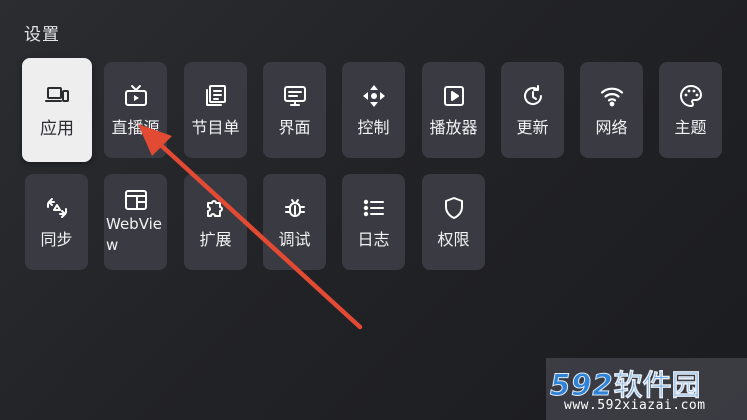  What do you see at coordinates (374, 208) in the screenshot?
I see `list-icon` at bounding box center [374, 208].